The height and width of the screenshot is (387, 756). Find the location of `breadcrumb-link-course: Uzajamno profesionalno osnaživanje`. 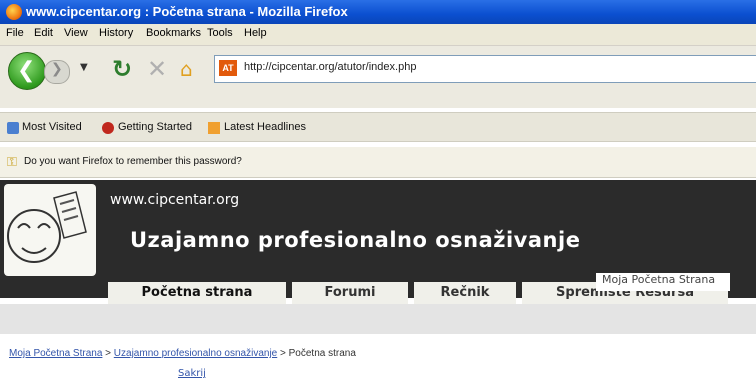

breadcrumb-link-course: Uzajamno profesionalno osnaživanje is located at coordinates (195, 353).